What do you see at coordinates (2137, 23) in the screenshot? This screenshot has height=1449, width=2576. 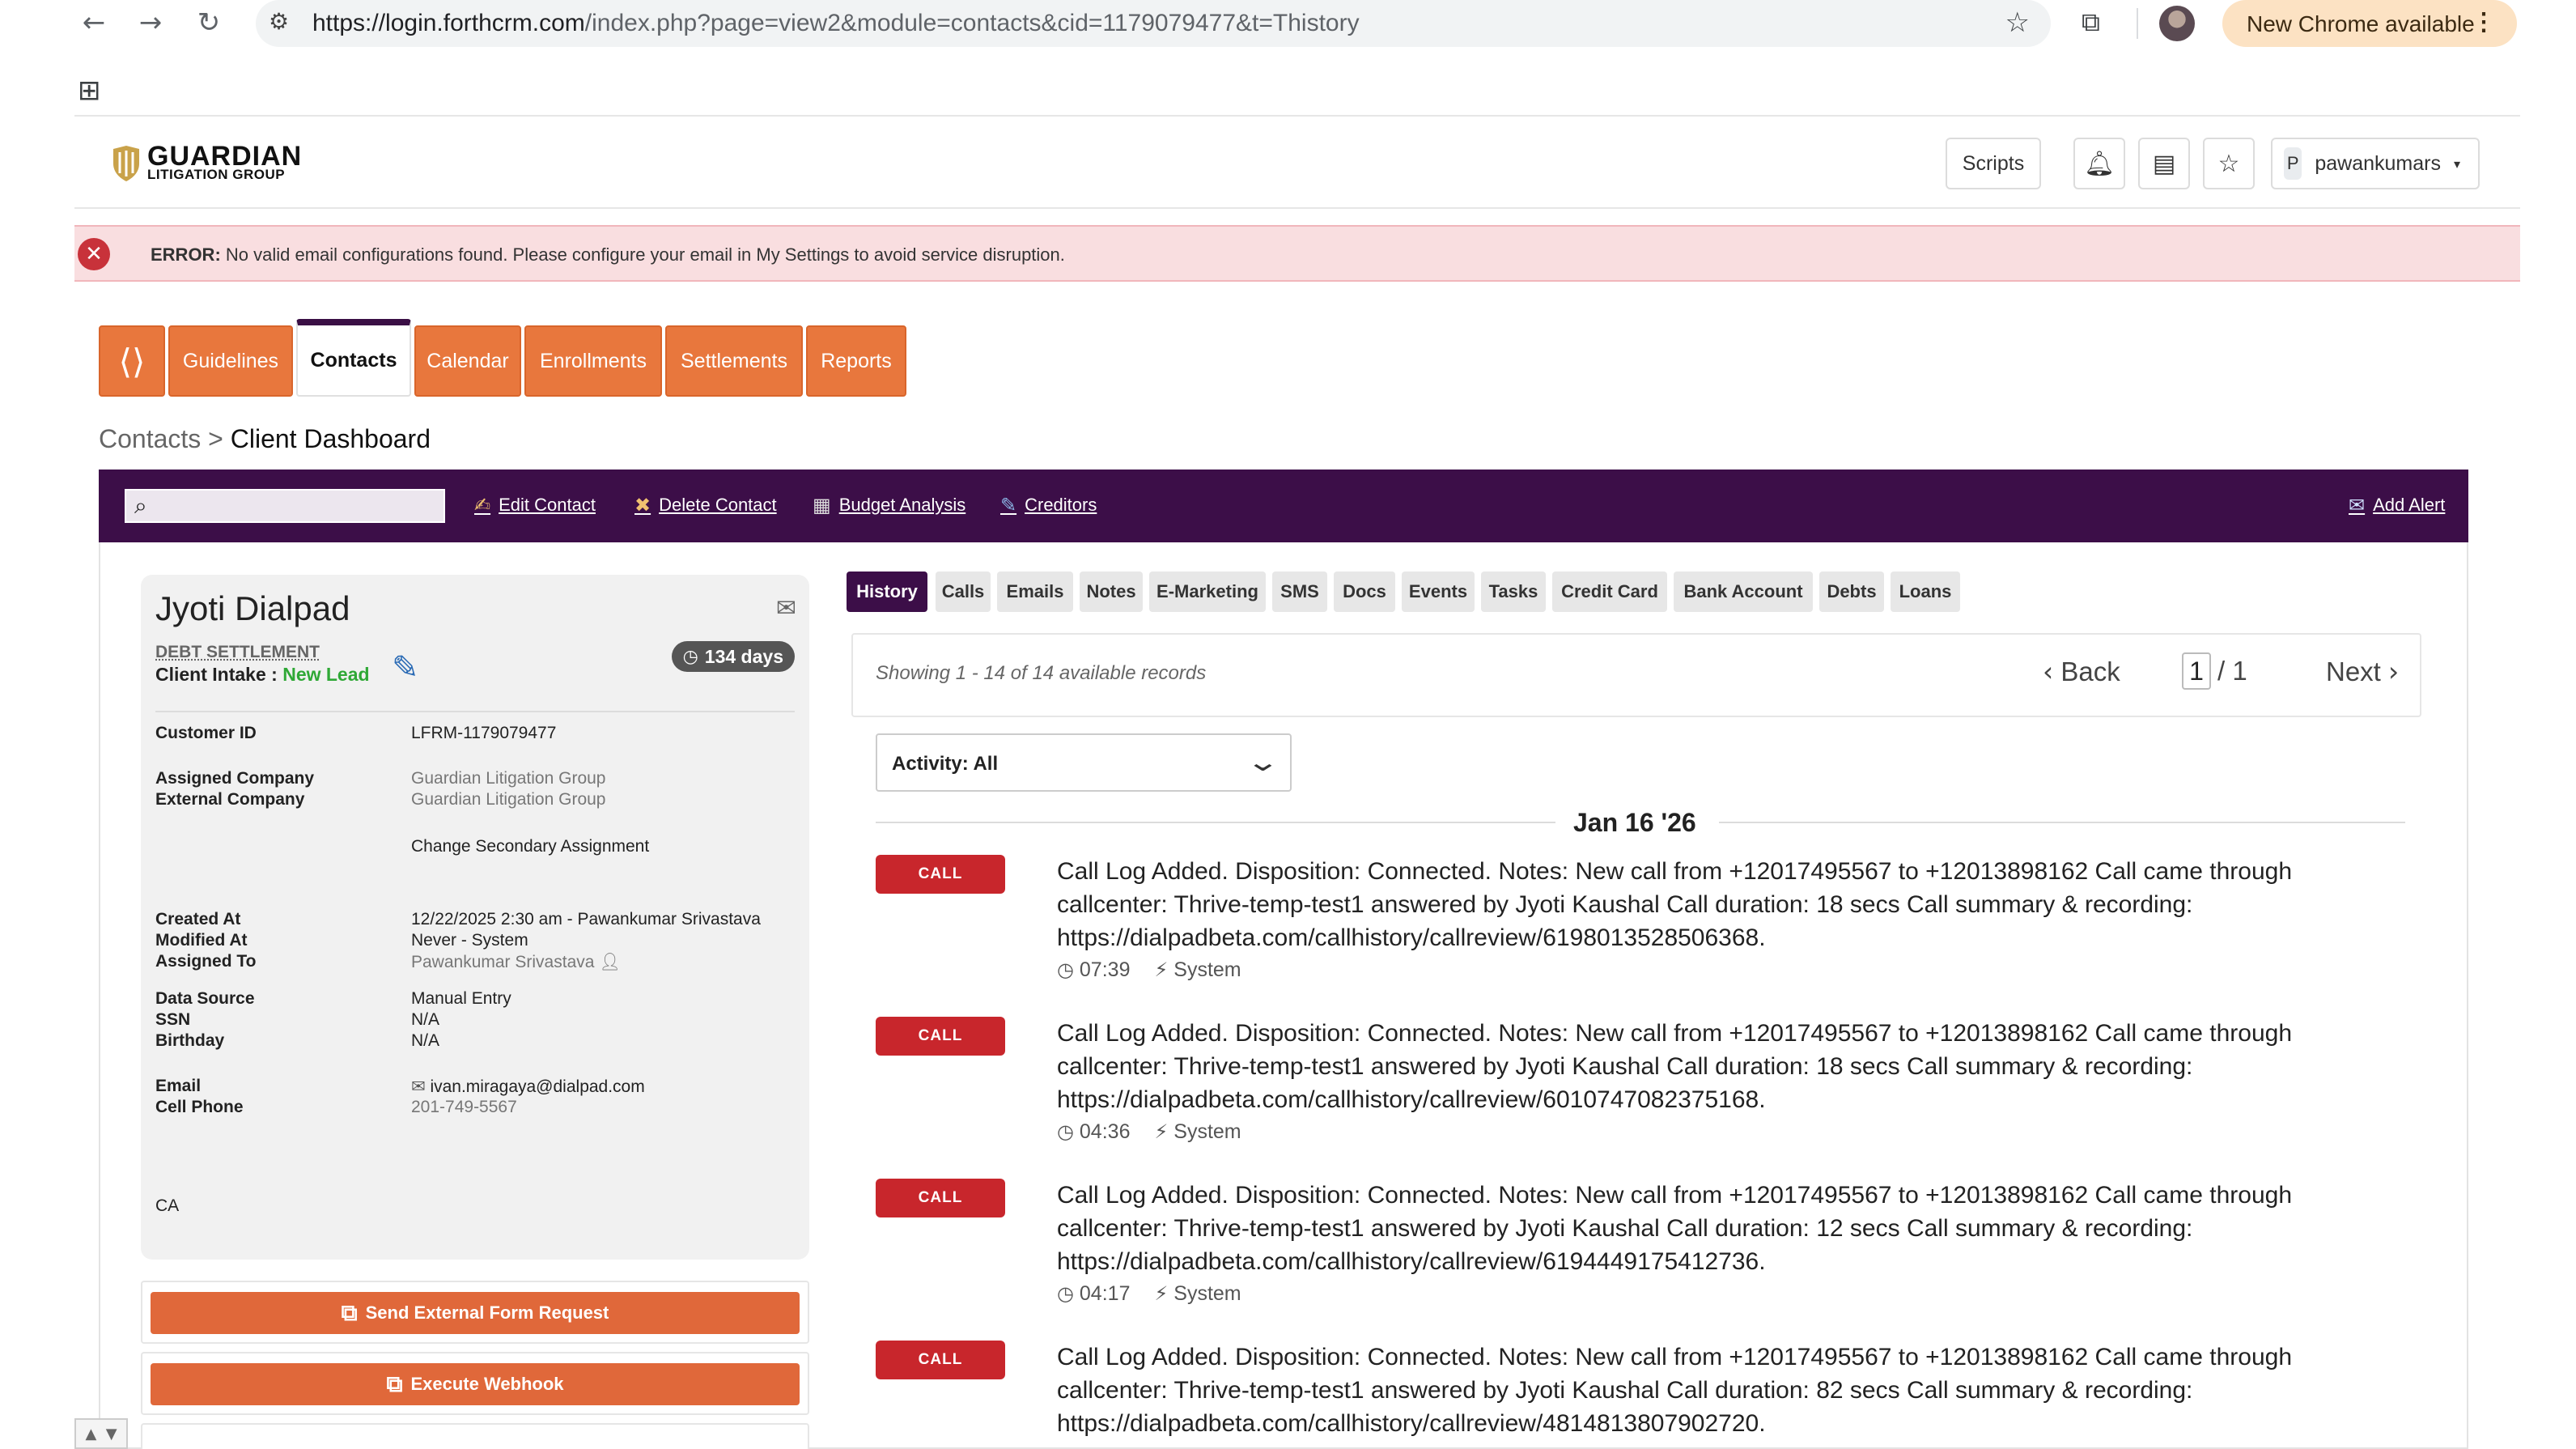 I see `toolbar-separator` at bounding box center [2137, 23].